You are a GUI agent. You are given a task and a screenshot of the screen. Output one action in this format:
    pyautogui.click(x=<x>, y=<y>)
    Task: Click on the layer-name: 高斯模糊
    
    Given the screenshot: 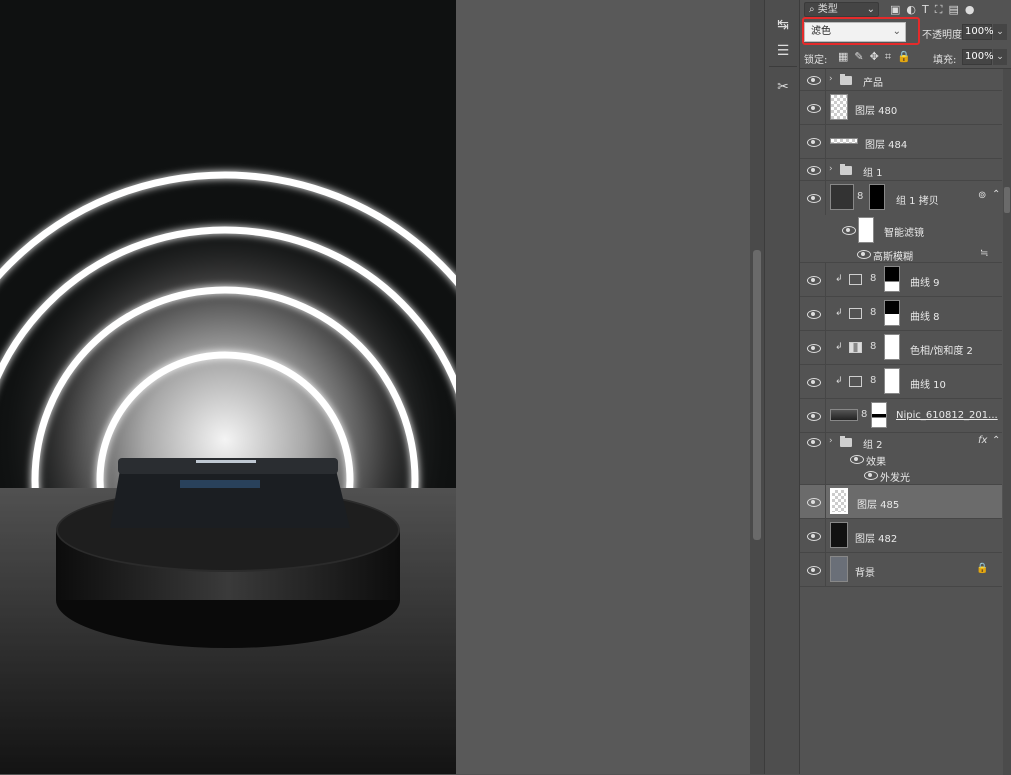 What is the action you would take?
    pyautogui.click(x=893, y=257)
    